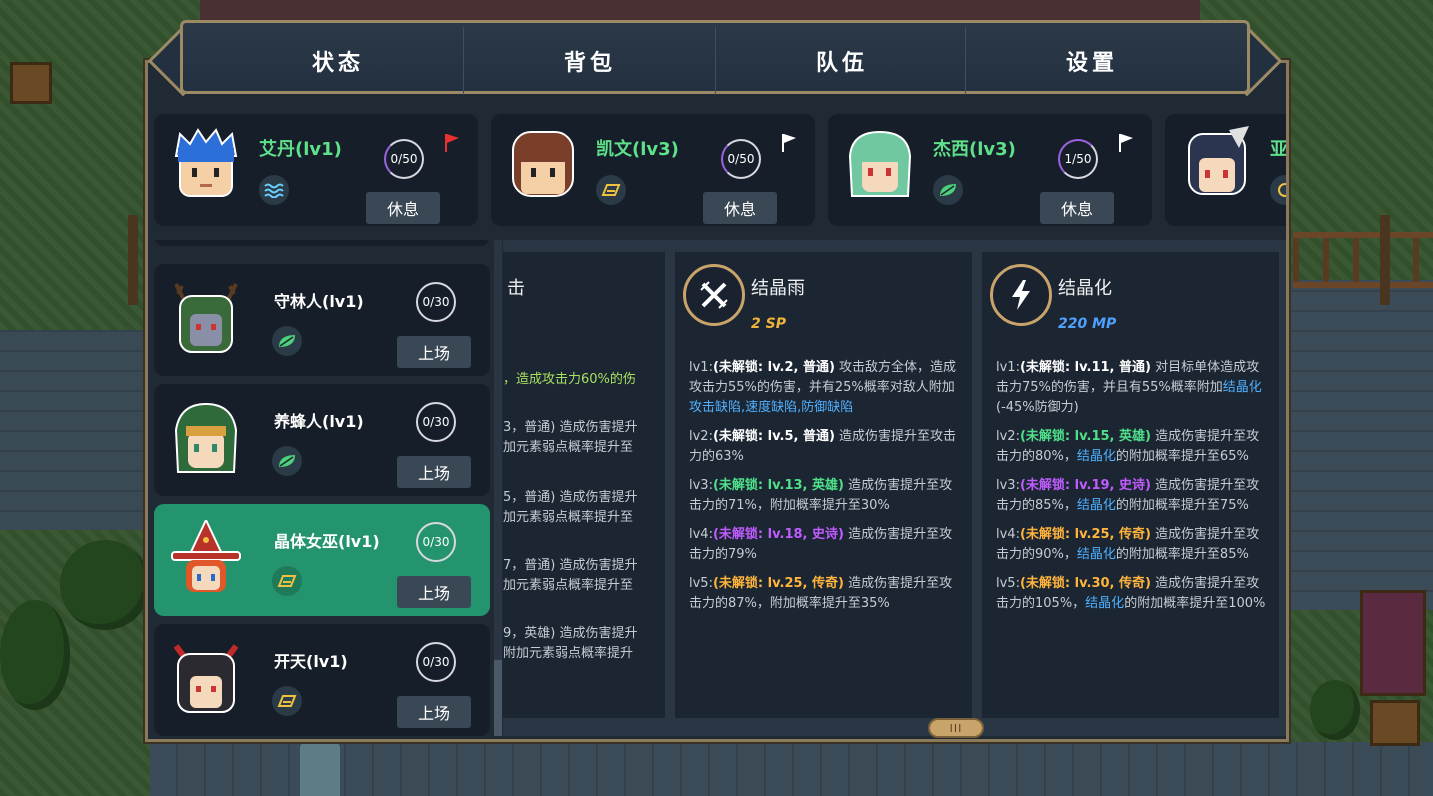 The image size is (1433, 796). What do you see at coordinates (80, 430) in the screenshot?
I see `stone-path-left` at bounding box center [80, 430].